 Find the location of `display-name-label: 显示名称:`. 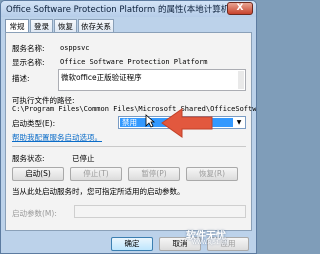

display-name-label: 显示名称: is located at coordinates (28, 62).